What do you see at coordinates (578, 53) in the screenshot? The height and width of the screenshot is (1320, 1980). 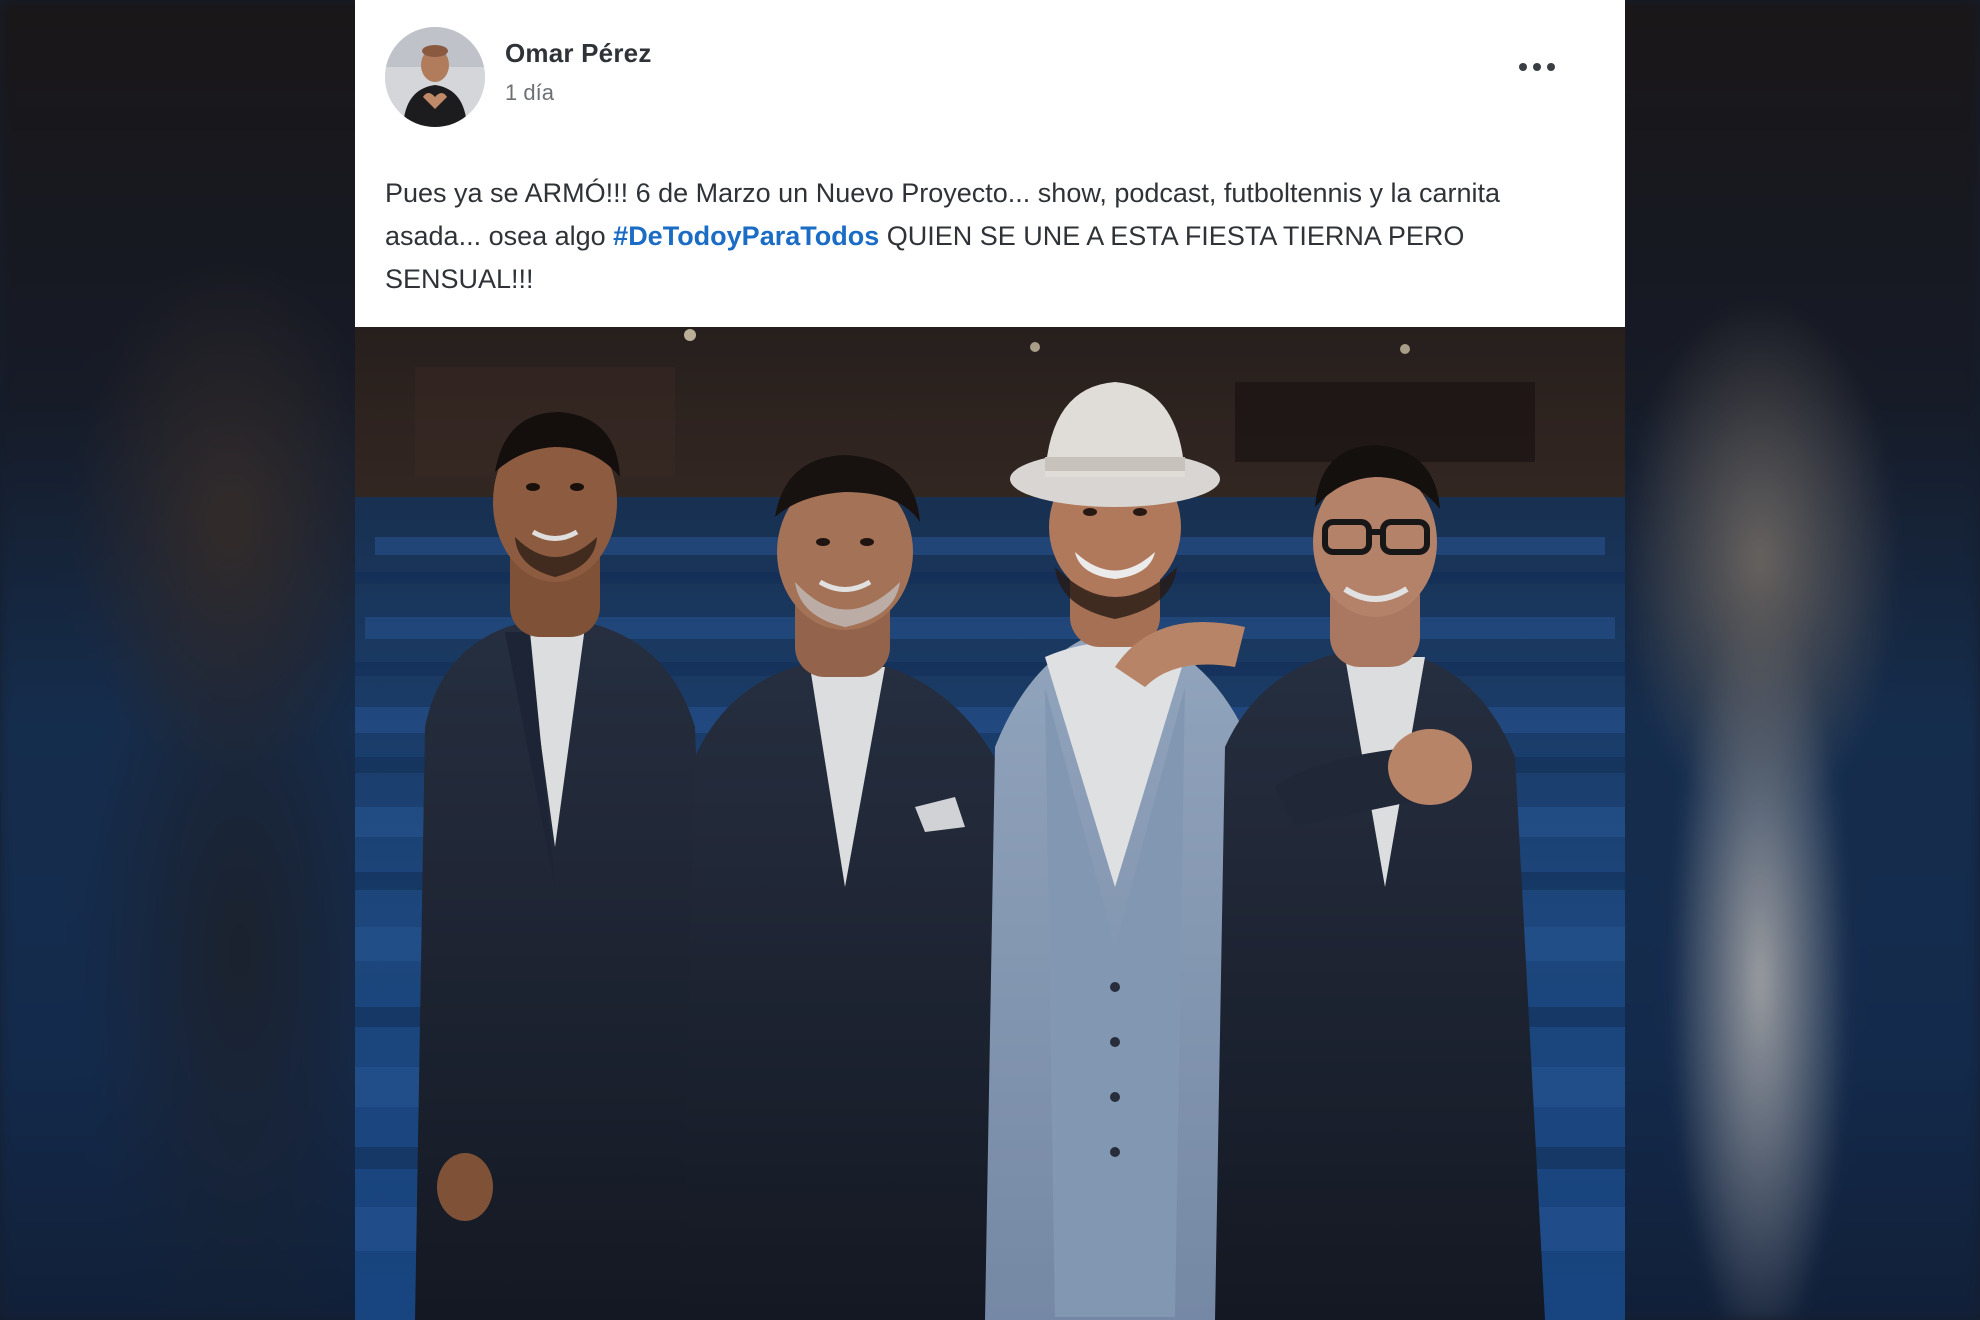 I see `author-name: Omar Pérez` at bounding box center [578, 53].